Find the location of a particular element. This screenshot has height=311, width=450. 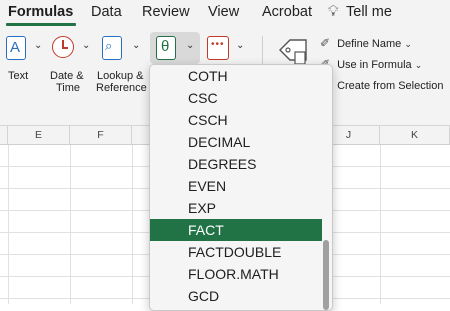

tab-formulas: Formulas is located at coordinates (40, 12).